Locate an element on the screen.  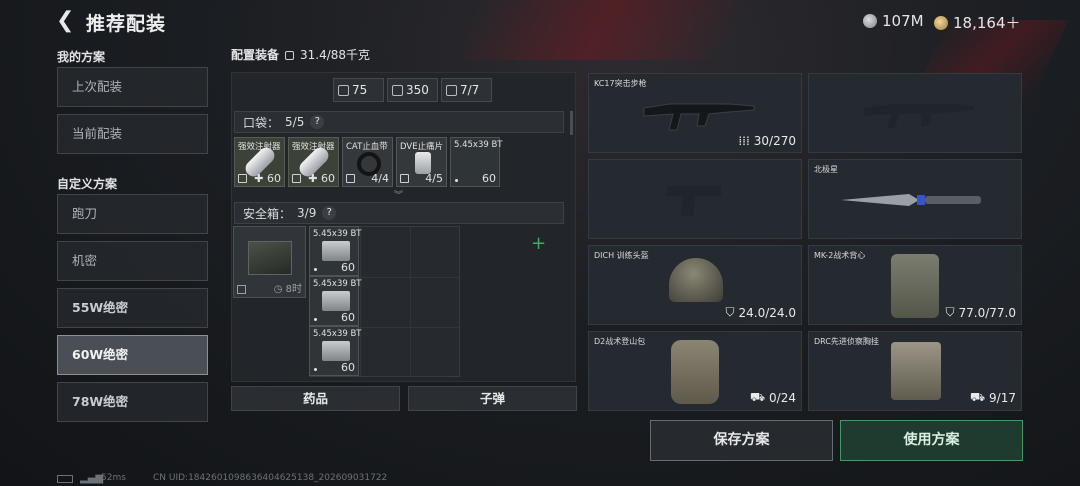
knife-icon is located at coordinates (911, 200).